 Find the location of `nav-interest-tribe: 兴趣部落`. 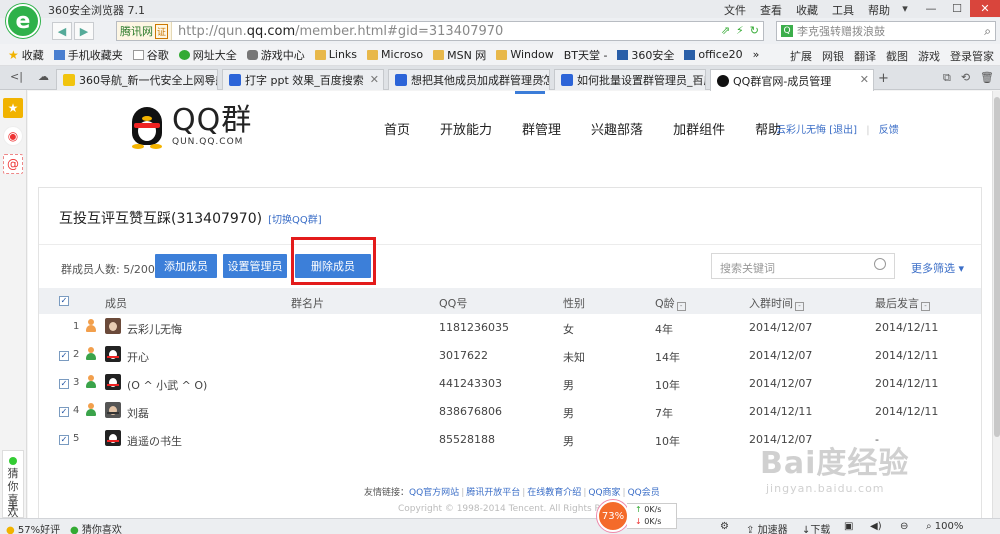

nav-interest-tribe: 兴趣部落 is located at coordinates (617, 128).